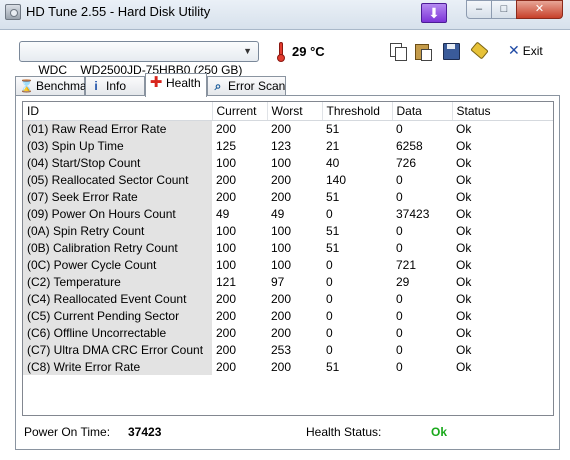 The width and height of the screenshot is (570, 460). I want to click on tab-info: i Info, so click(115, 86).